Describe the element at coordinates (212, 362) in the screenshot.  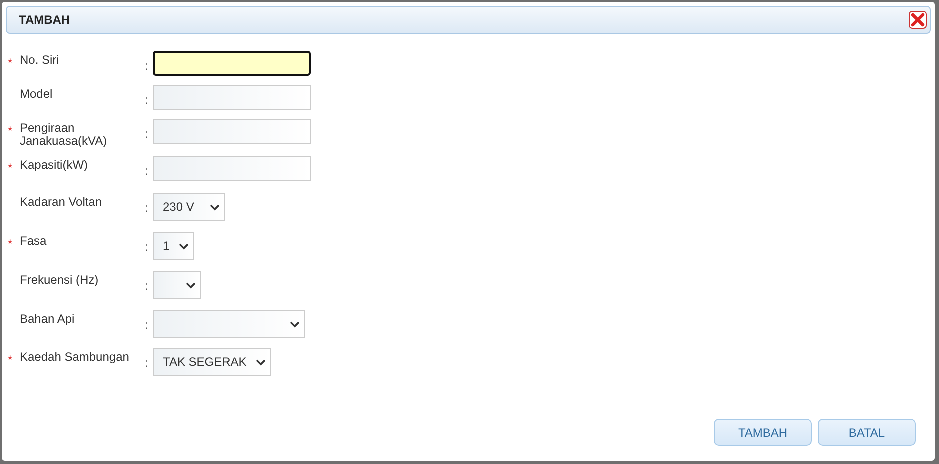
I see `dropdown: TAK SEGERAK` at that location.